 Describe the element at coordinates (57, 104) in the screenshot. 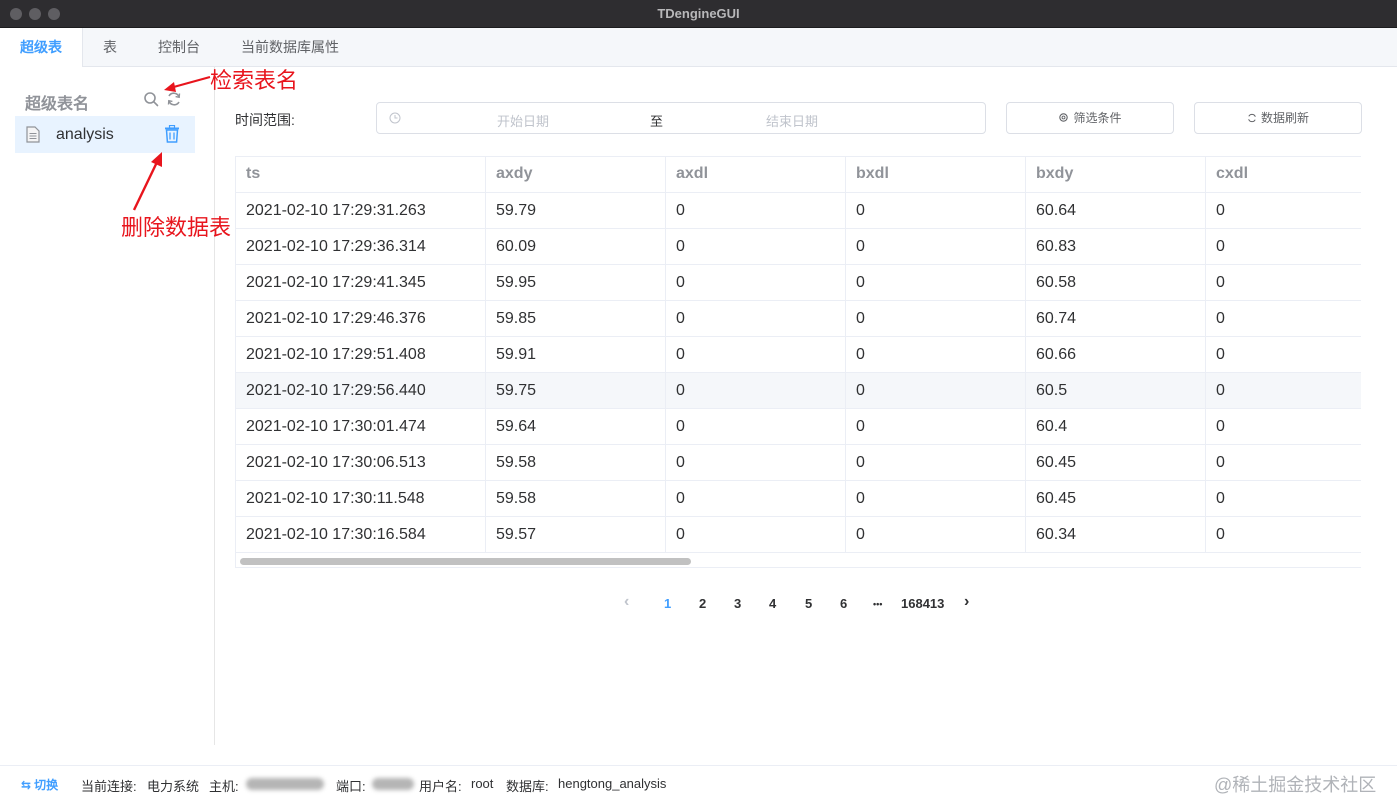

I see `sidebar-title: 超级表名` at that location.